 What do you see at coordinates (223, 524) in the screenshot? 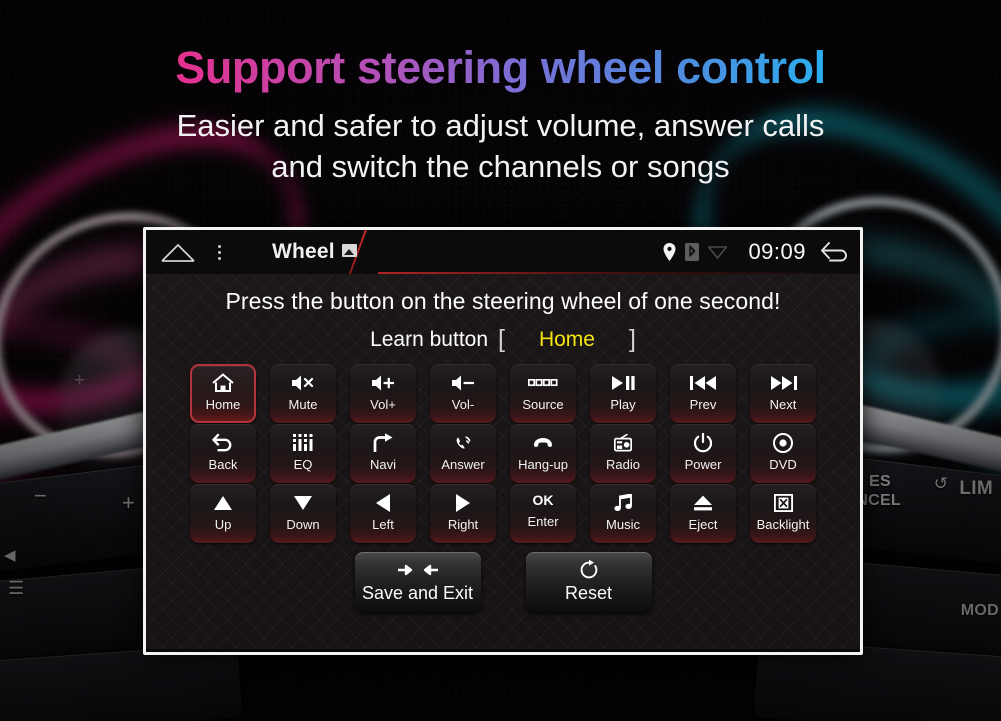
I see `button-label: Up` at bounding box center [223, 524].